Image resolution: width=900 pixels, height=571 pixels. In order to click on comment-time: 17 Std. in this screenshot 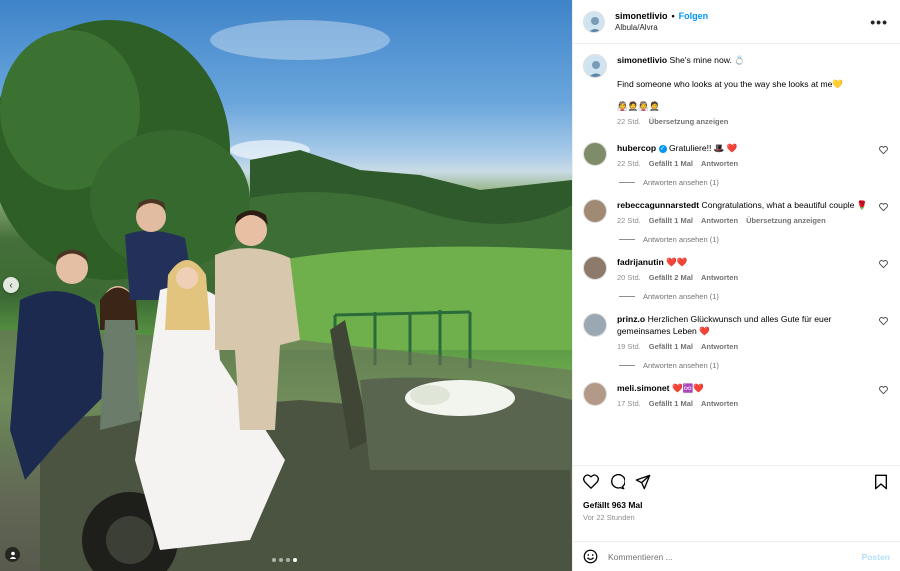, I will do `click(629, 404)`.